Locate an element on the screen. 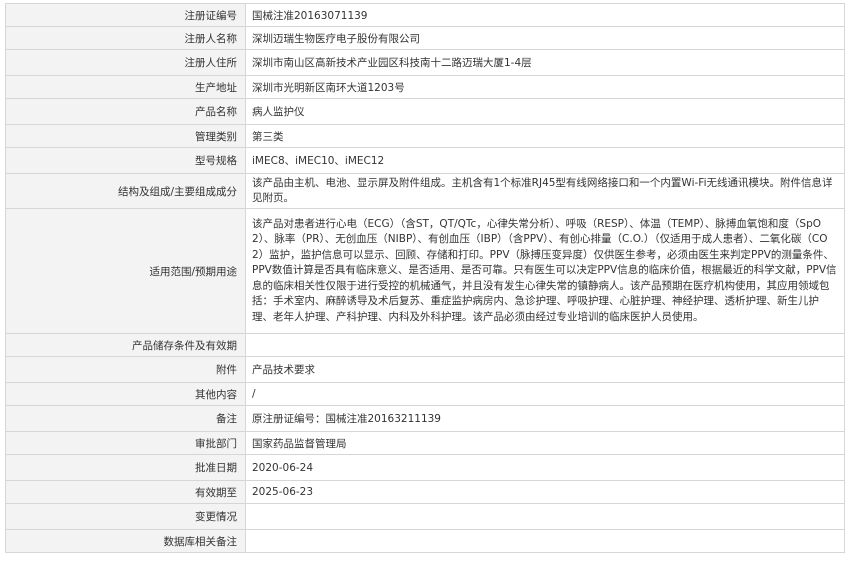 This screenshot has height=564, width=850. row-label: 产品名称 is located at coordinates (125, 111).